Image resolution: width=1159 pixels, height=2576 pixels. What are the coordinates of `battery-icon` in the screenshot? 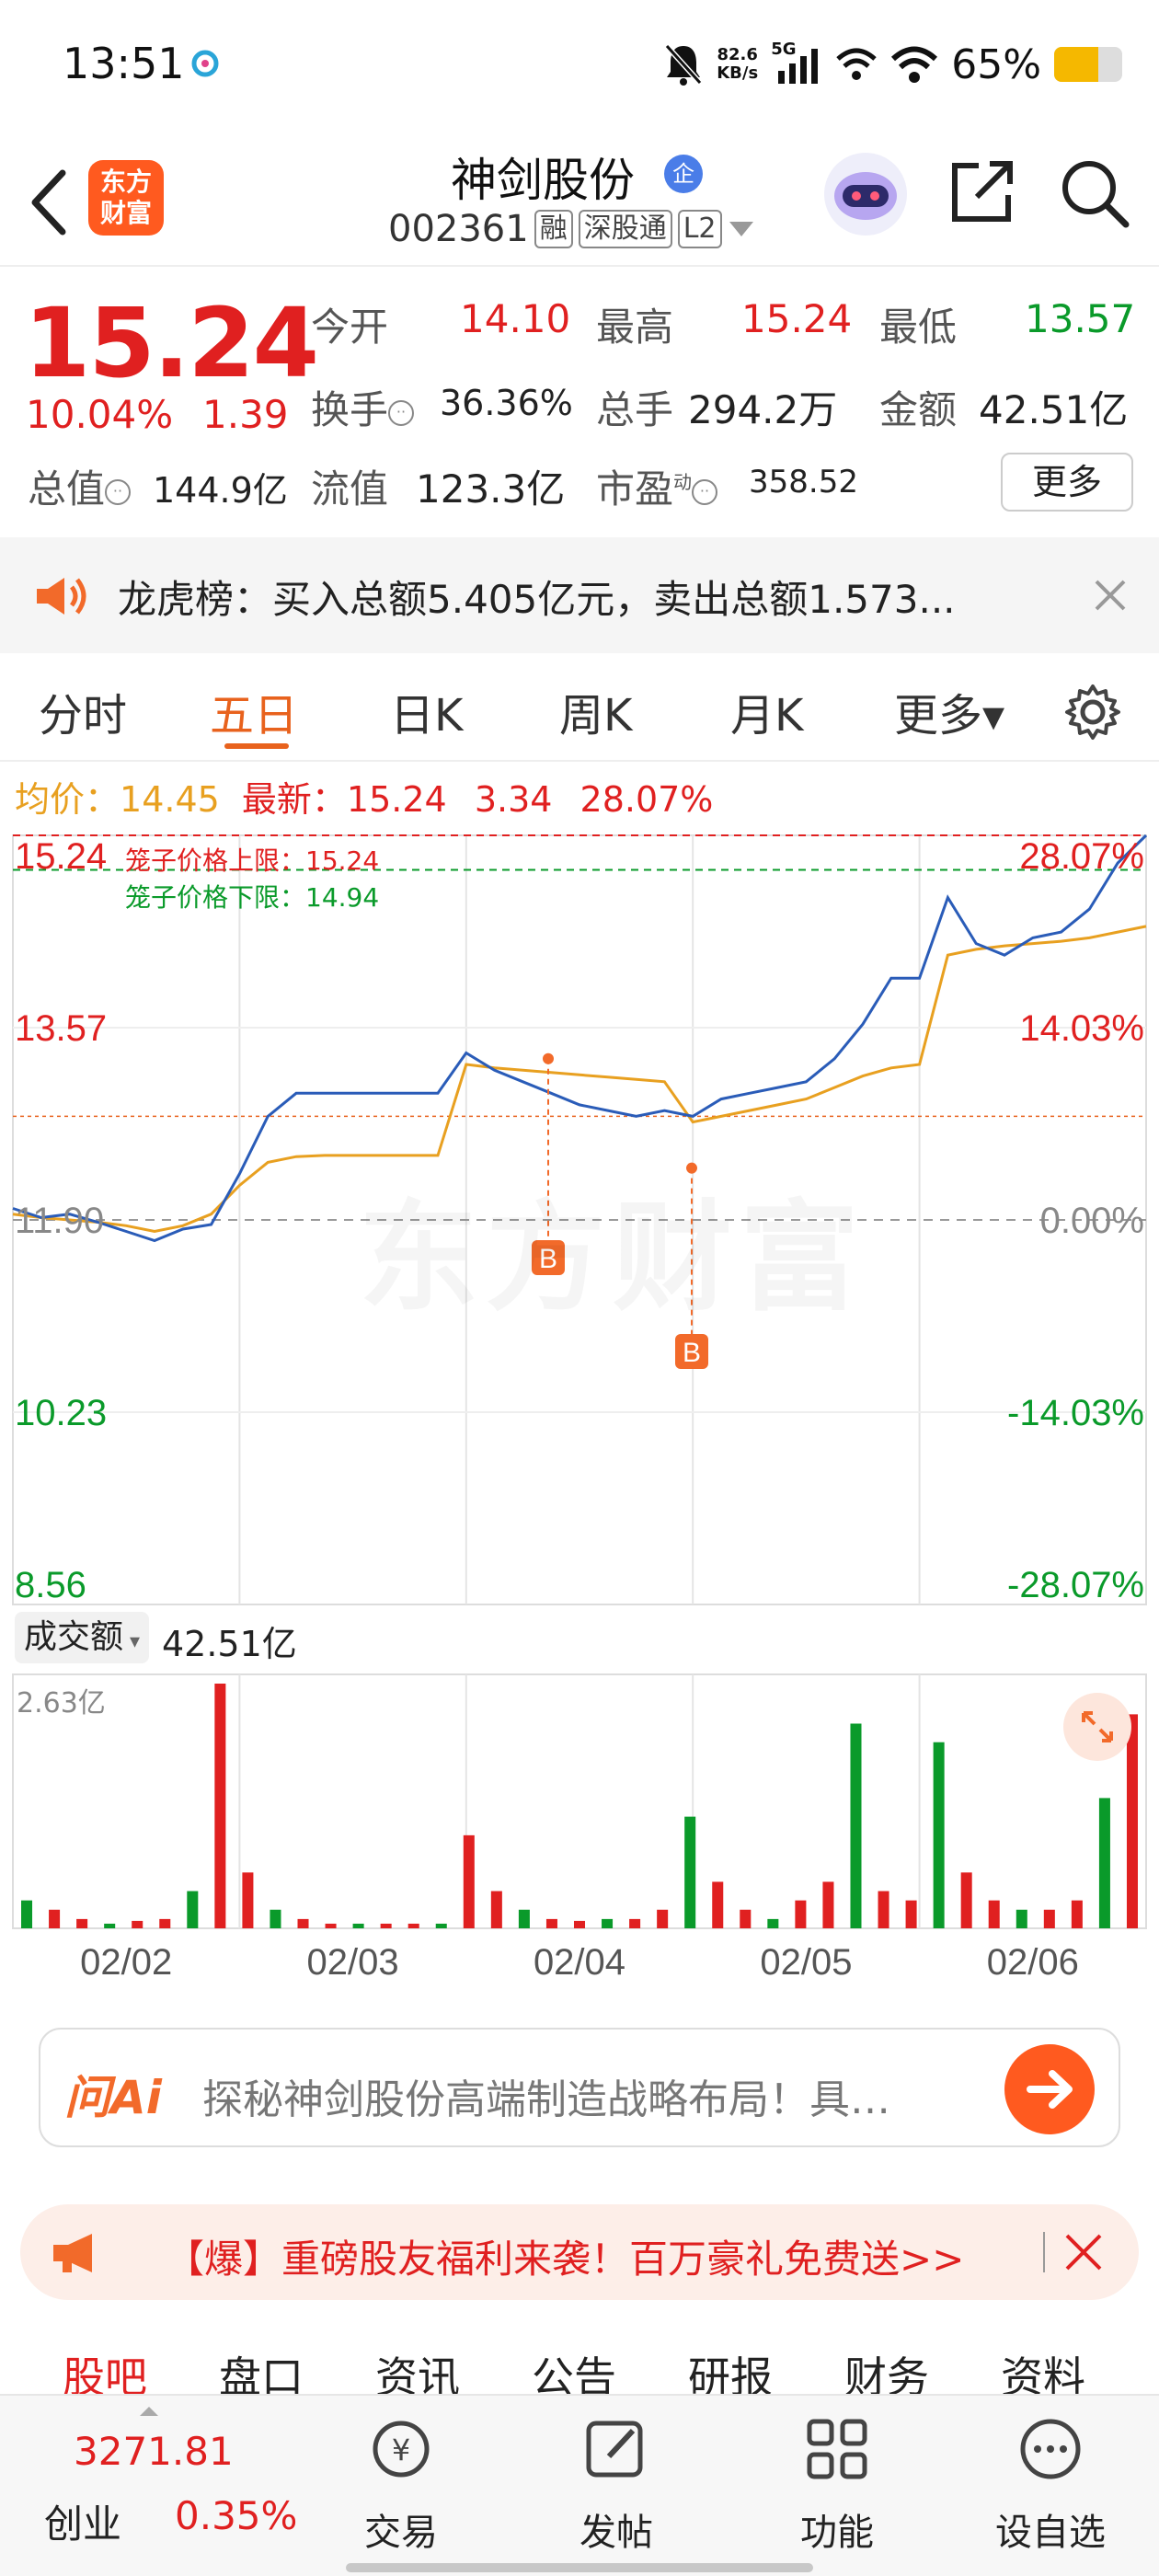 It's located at (1088, 64).